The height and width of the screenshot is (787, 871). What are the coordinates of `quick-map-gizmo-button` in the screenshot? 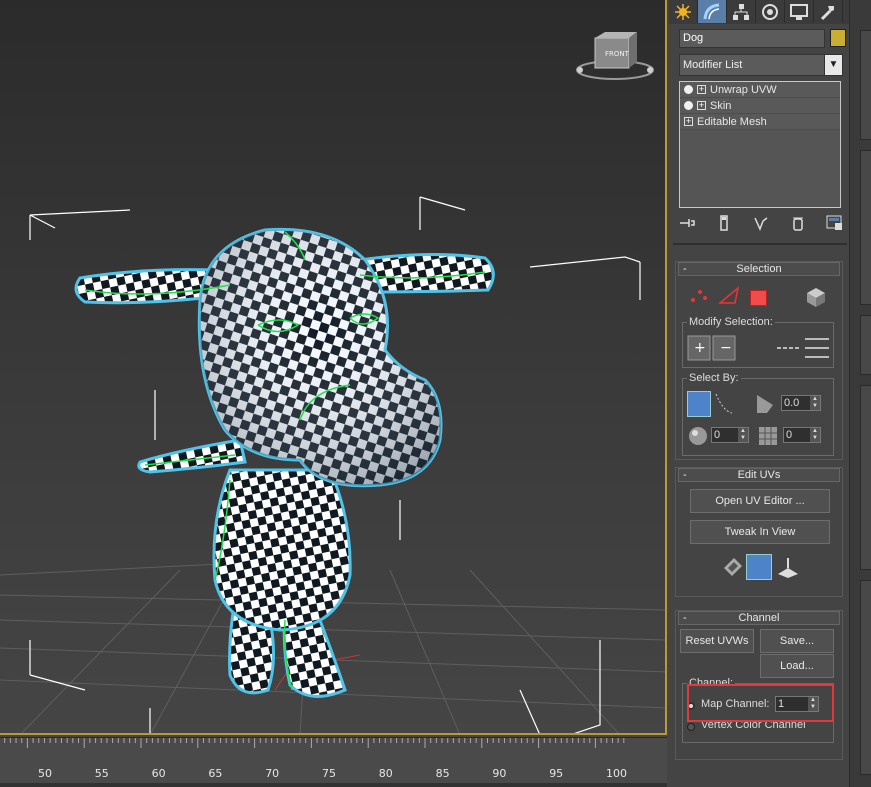 It's located at (759, 567).